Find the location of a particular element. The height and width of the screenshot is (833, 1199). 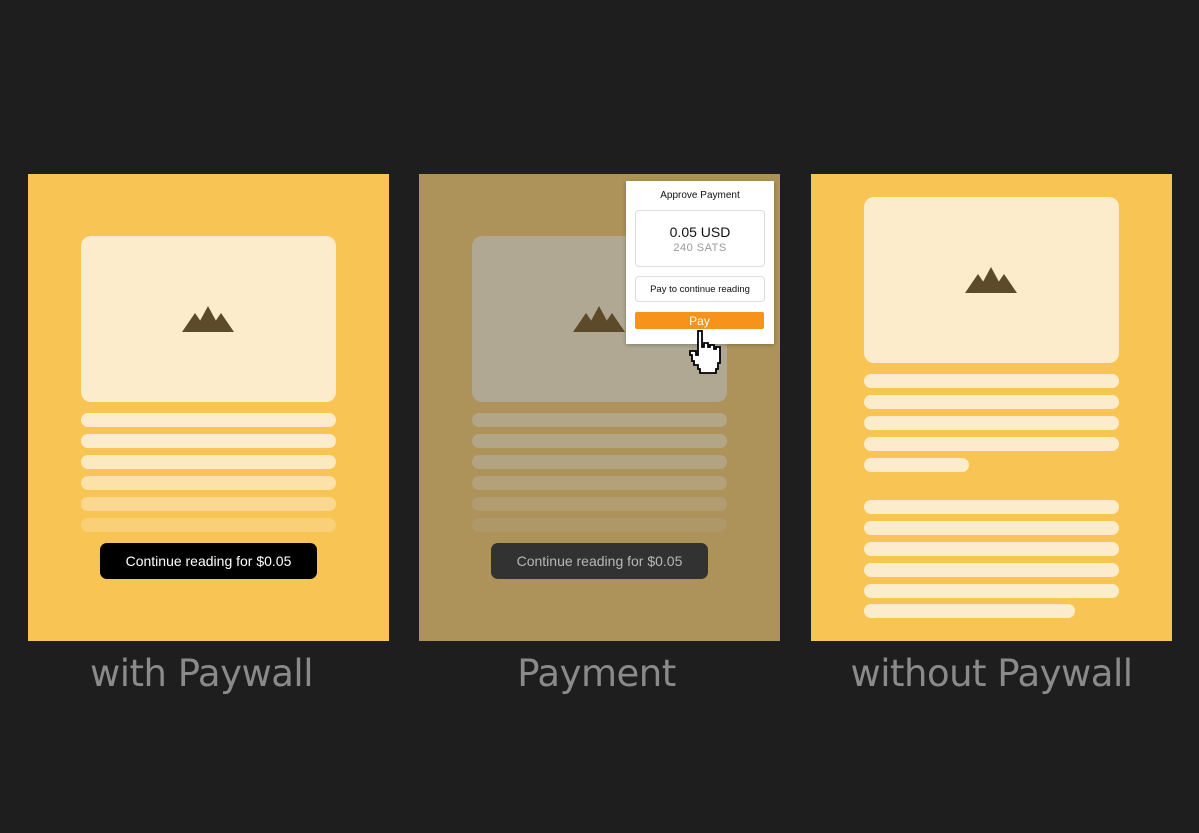

amount-box: 0.05 USD 240 SATS is located at coordinates (700, 238).